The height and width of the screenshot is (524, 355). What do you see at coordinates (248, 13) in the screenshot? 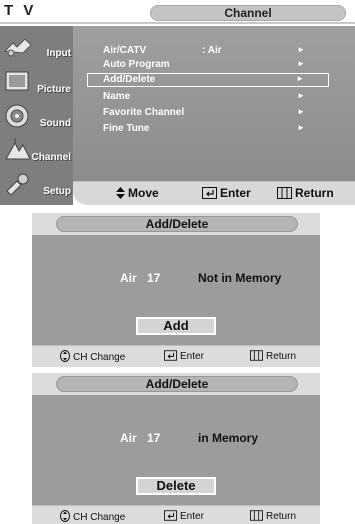
I see `menu-title: Channel` at bounding box center [248, 13].